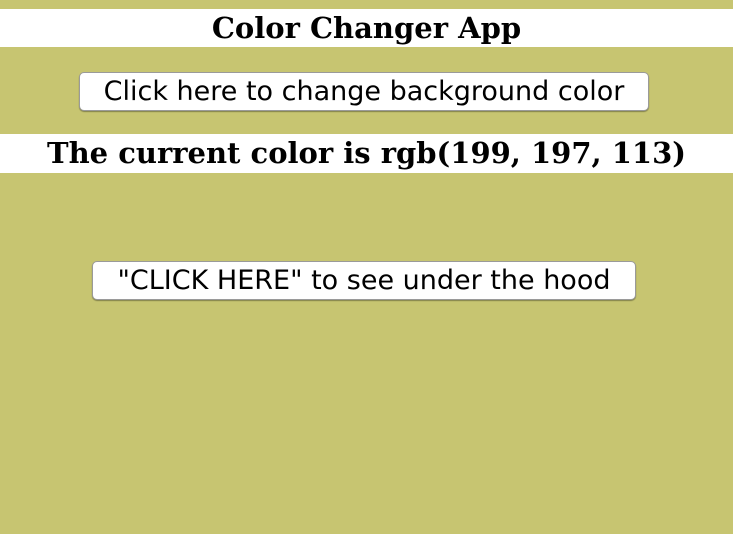 The height and width of the screenshot is (534, 733). I want to click on current-color-band: The current color is rgb(199, 197, 113), so click(366, 153).